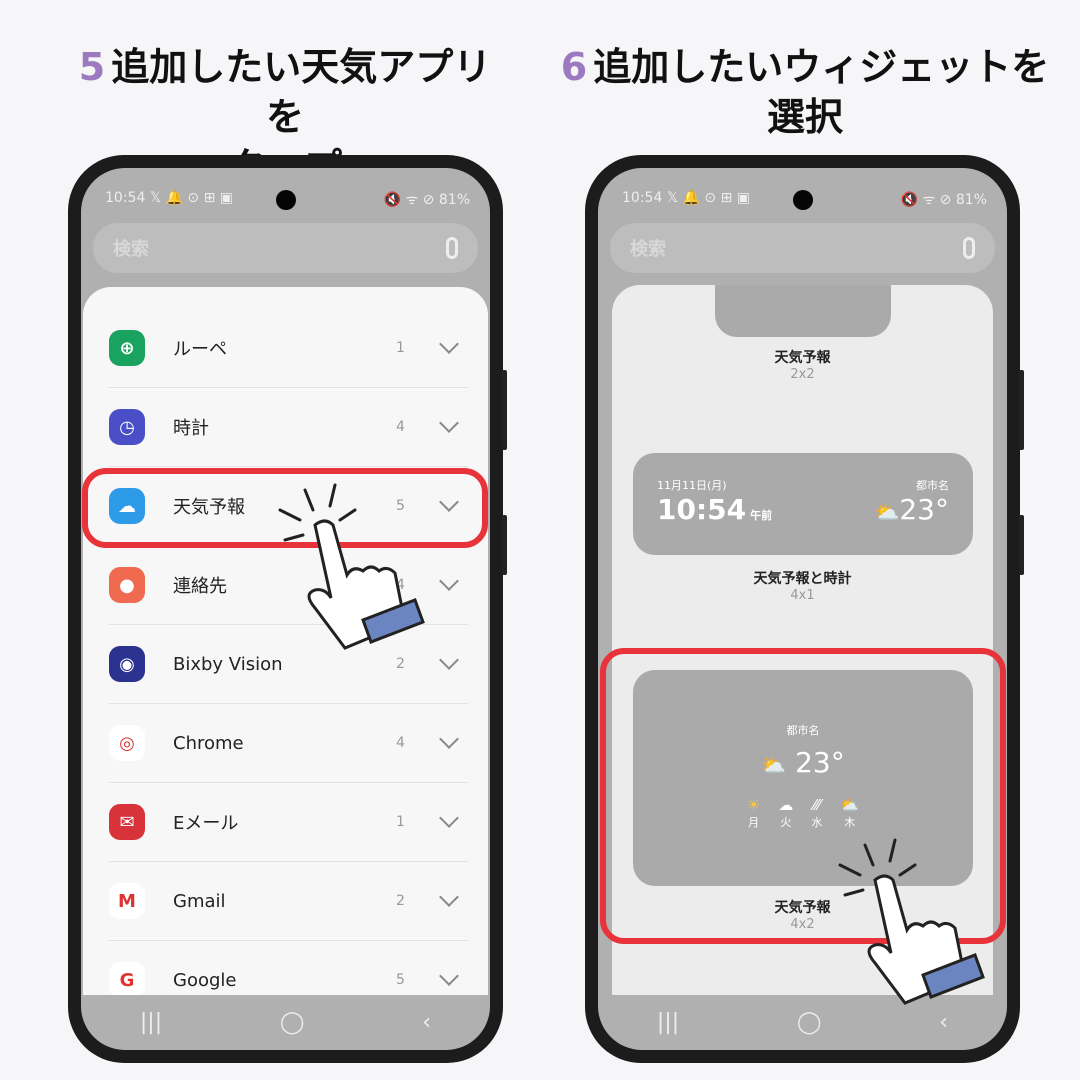 This screenshot has height=1080, width=1080. Describe the element at coordinates (805, 92) in the screenshot. I see `step-6-title: 6 追加したいウィジェットを 選択` at that location.